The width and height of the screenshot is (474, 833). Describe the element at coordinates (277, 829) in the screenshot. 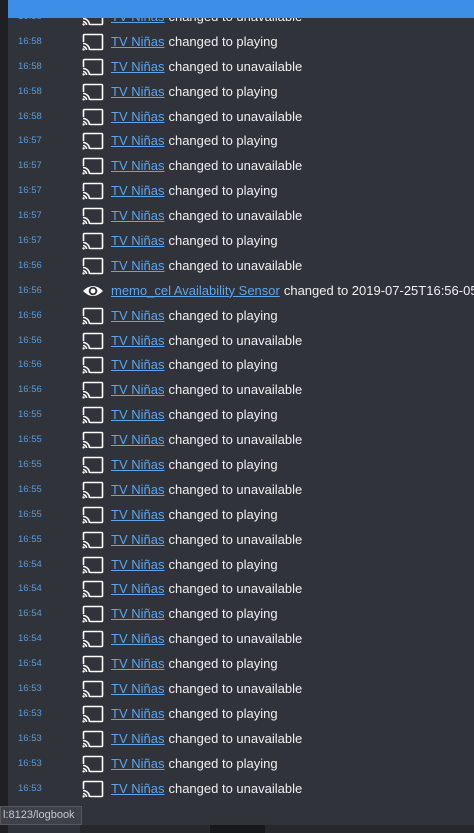

I see `bottom-tab-strip` at that location.